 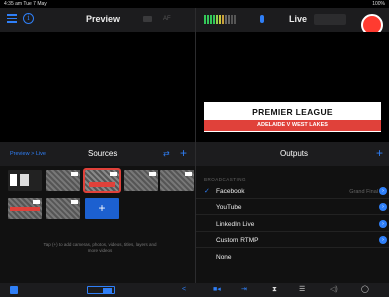 What do you see at coordinates (292, 191) in the screenshot?
I see `output-item-facebook: ✓ Facebook Grand Final ›` at bounding box center [292, 191].